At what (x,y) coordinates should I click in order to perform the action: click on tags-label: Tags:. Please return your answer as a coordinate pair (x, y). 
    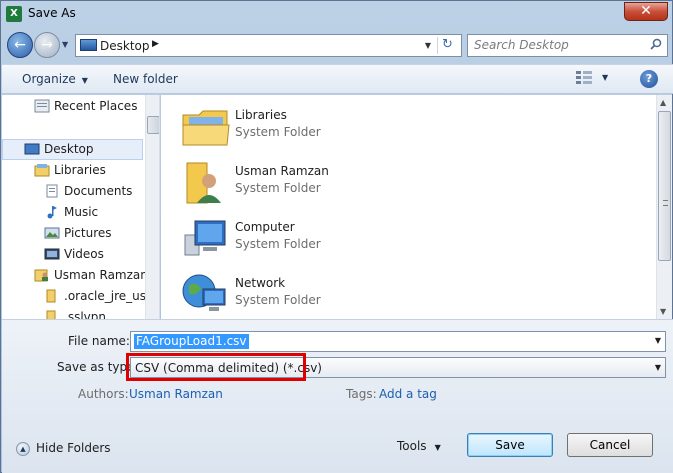
    Looking at the image, I should click on (361, 394).